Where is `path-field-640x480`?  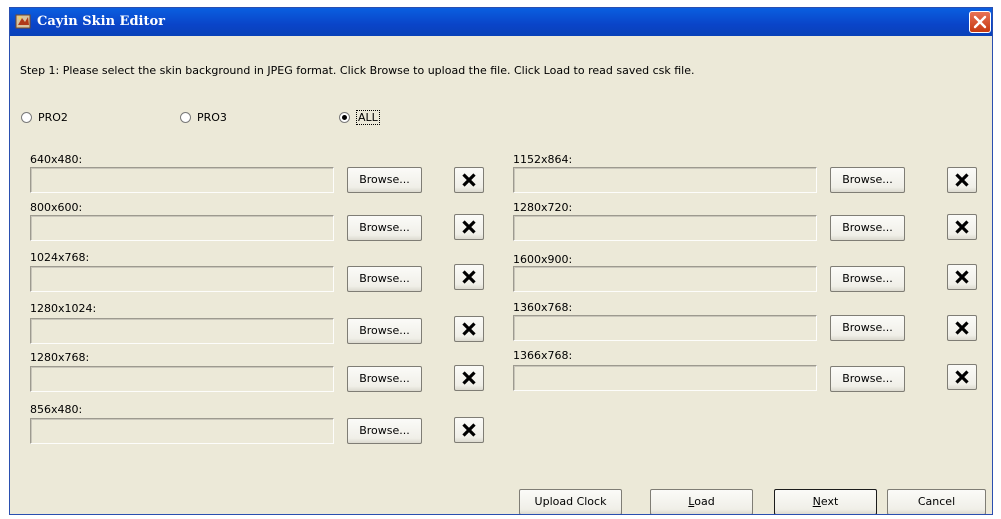
path-field-640x480 is located at coordinates (182, 180).